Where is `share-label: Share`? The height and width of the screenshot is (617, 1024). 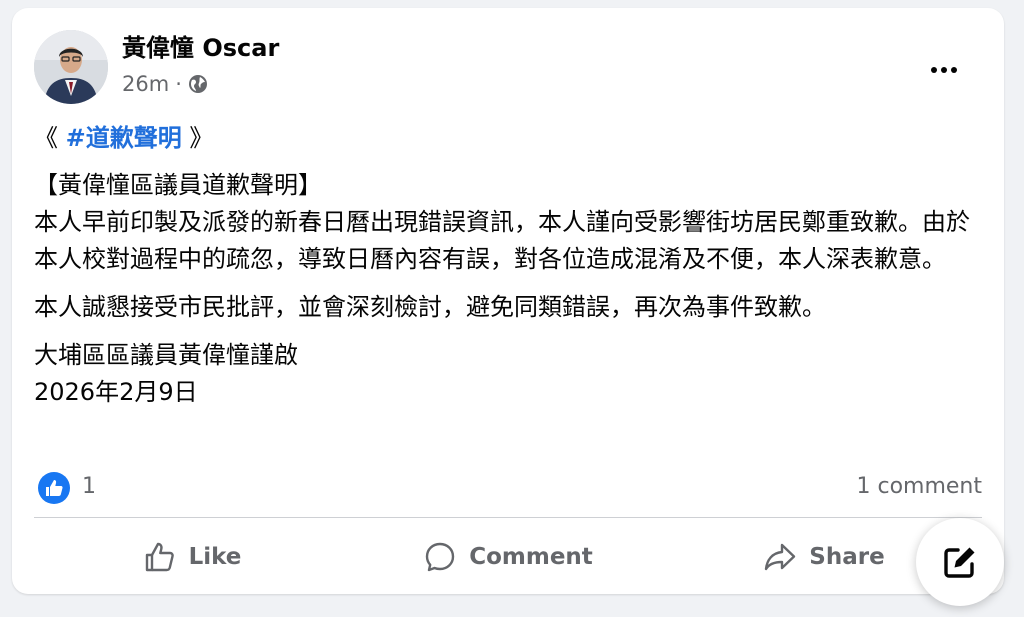
share-label: Share is located at coordinates (847, 557).